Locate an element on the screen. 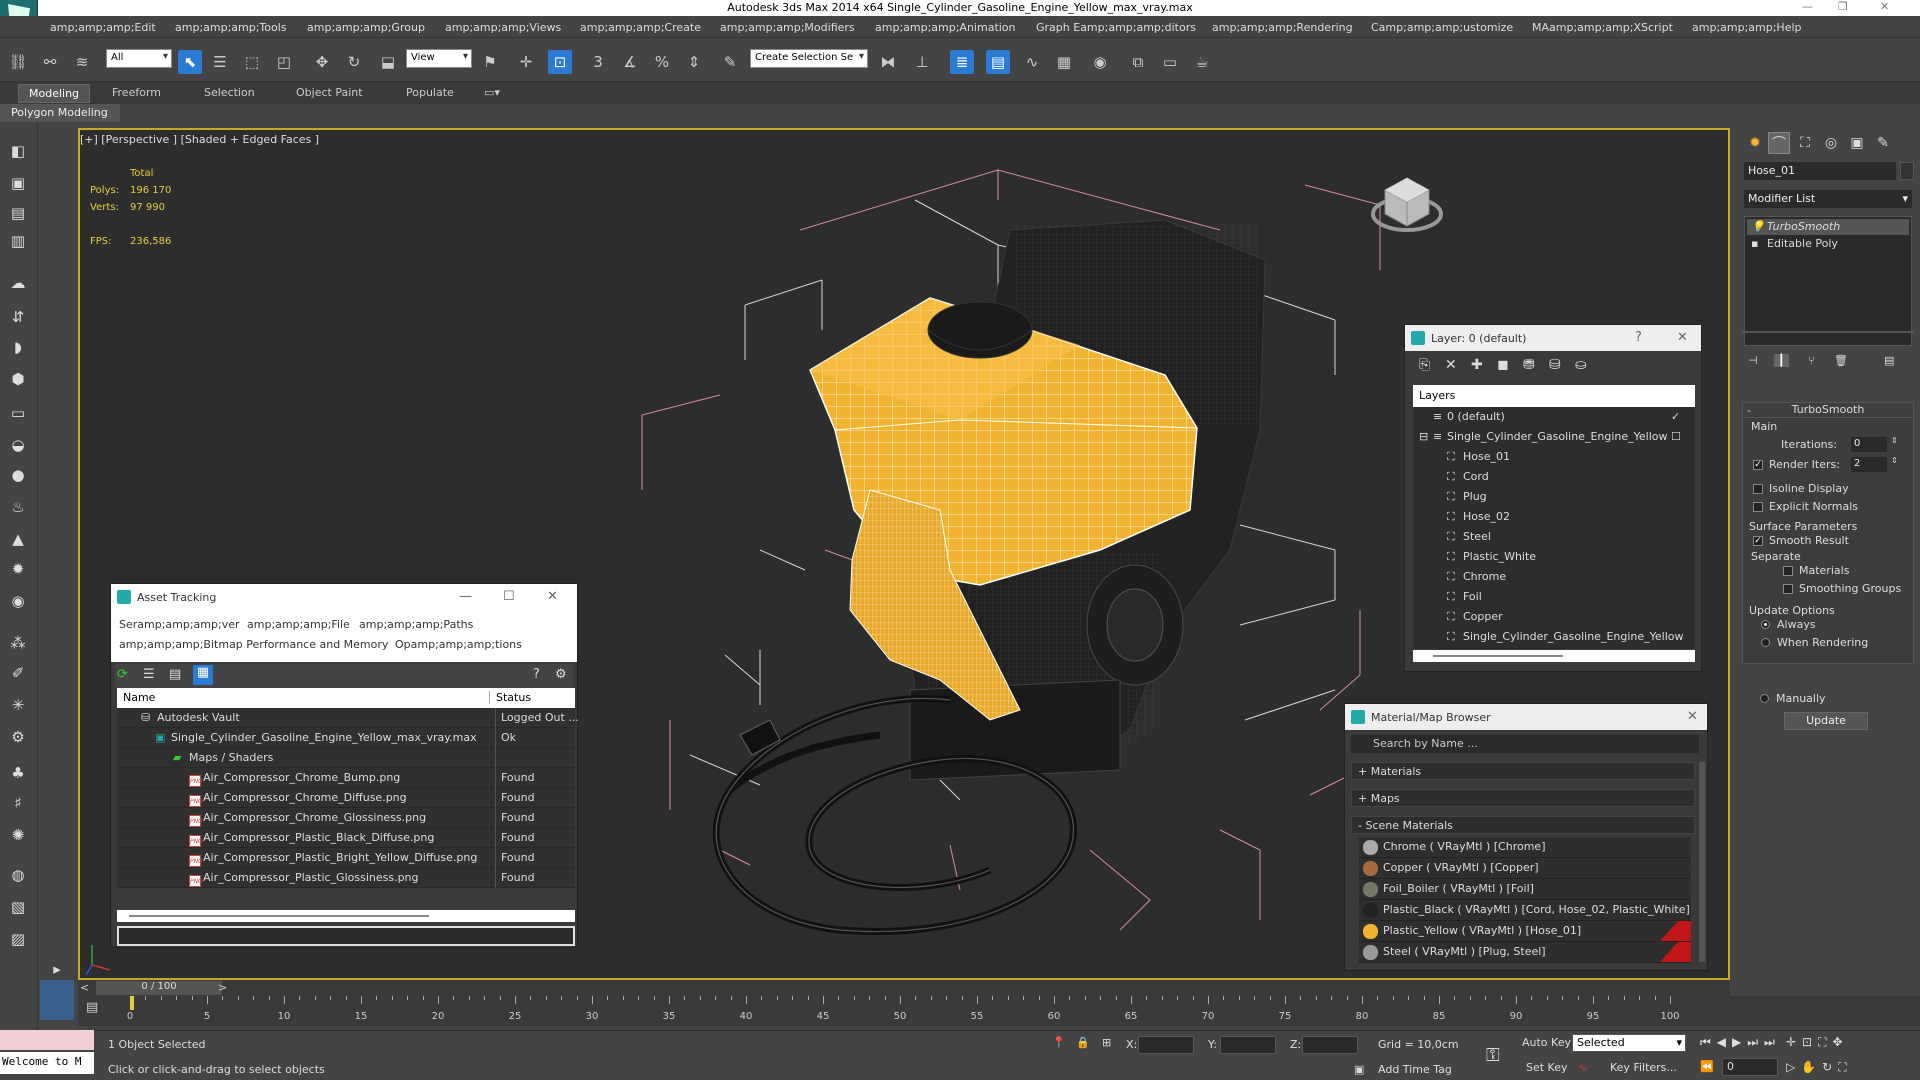 Image resolution: width=1920 pixels, height=1080 pixels. layer-row: ⛶ Hose_01 is located at coordinates (1554, 457).